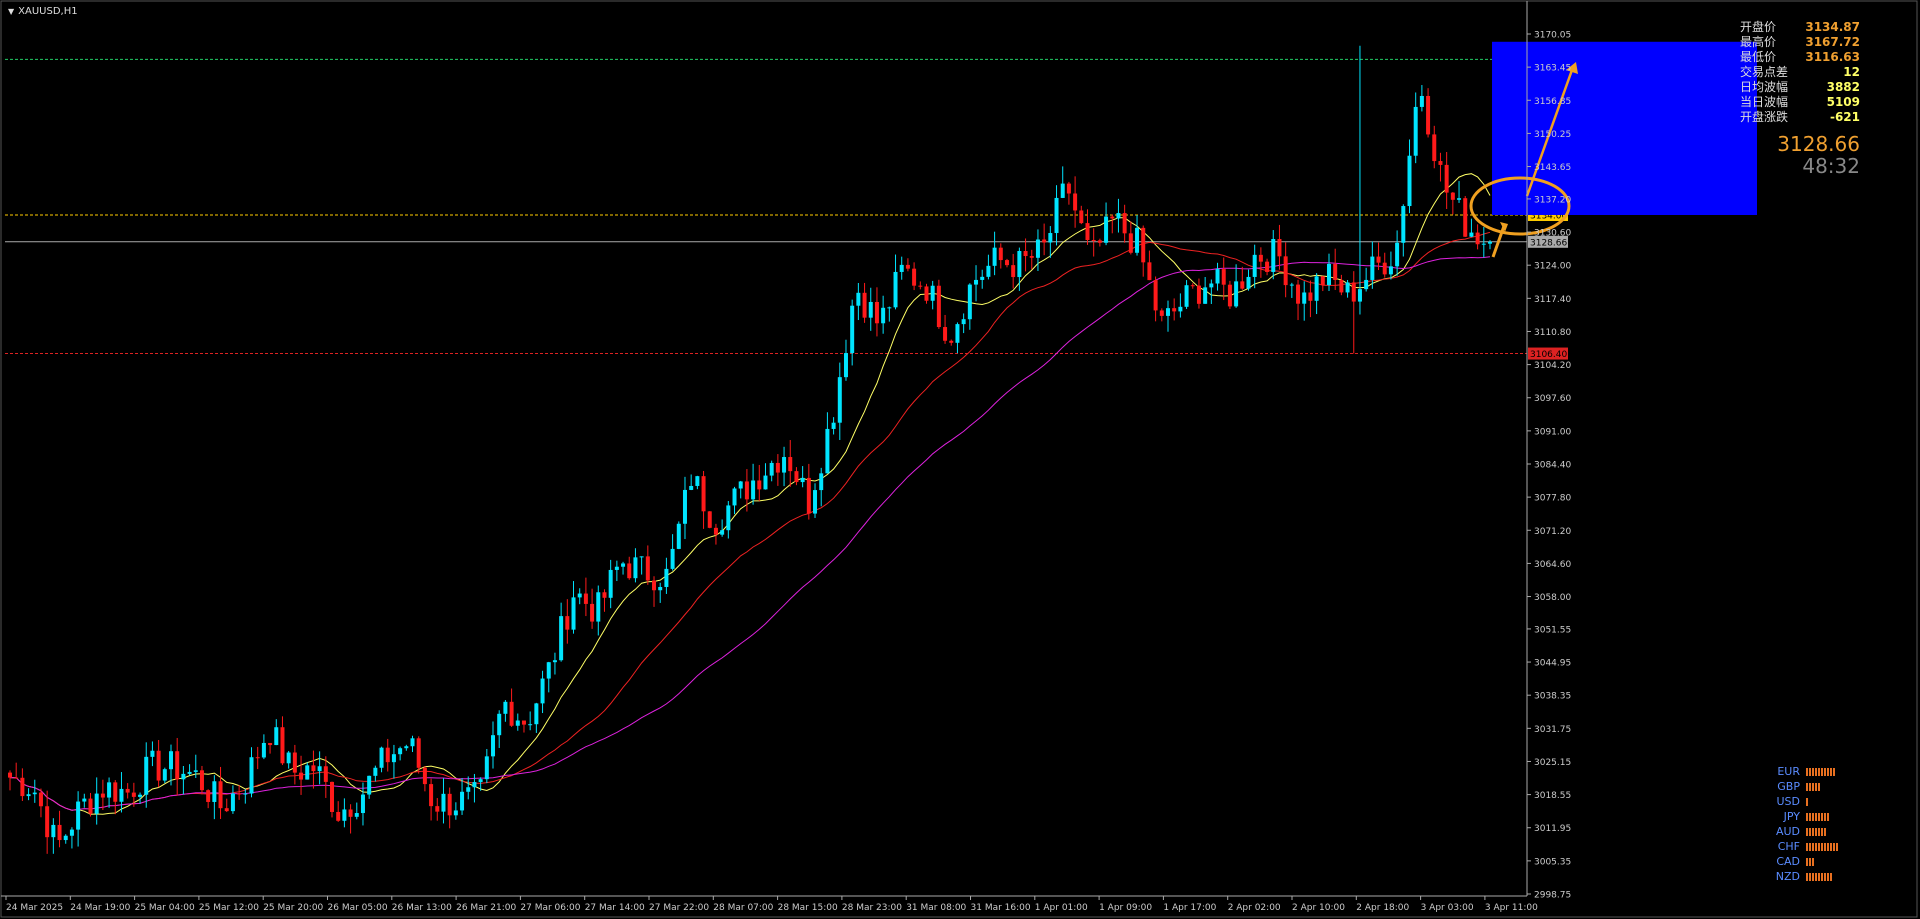 The height and width of the screenshot is (919, 1920). I want to click on info-row-day-range: 当日波幅 5109, so click(1800, 102).